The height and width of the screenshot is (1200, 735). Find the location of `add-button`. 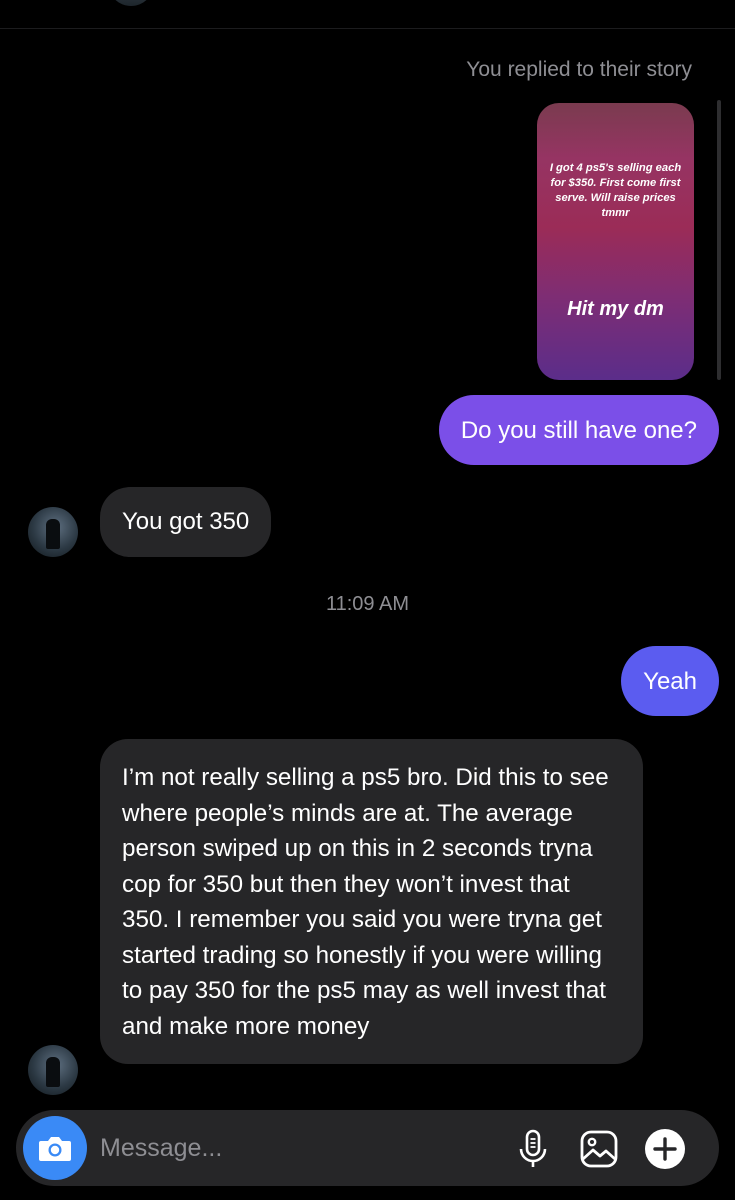

add-button is located at coordinates (665, 1149).